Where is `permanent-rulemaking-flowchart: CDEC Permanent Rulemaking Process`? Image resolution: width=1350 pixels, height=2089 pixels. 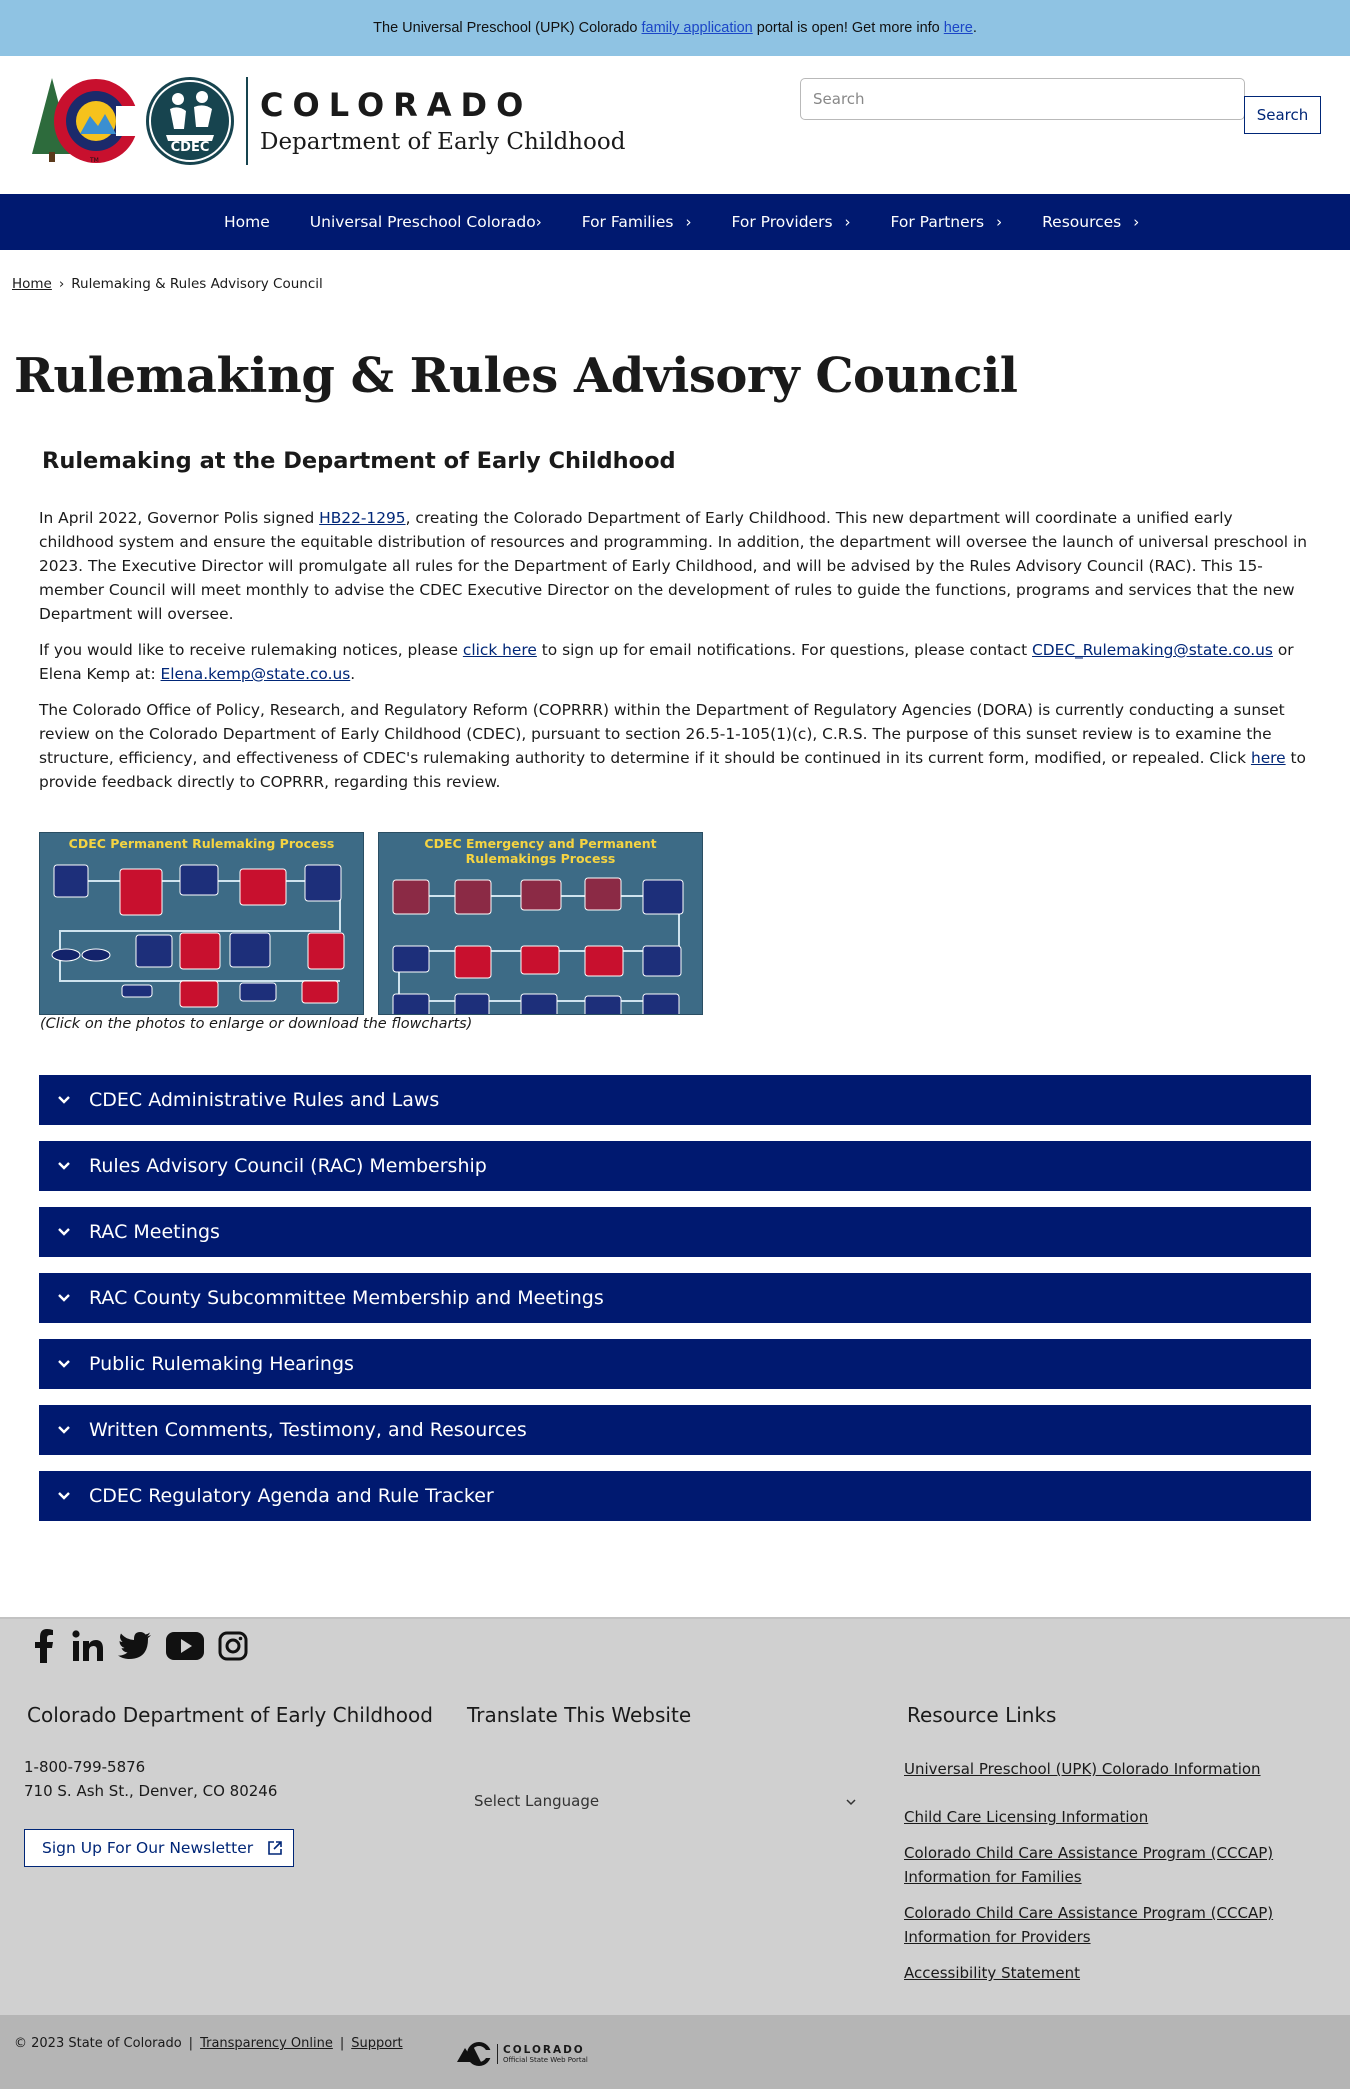
permanent-rulemaking-flowchart: CDEC Permanent Rulemaking Process is located at coordinates (201, 923).